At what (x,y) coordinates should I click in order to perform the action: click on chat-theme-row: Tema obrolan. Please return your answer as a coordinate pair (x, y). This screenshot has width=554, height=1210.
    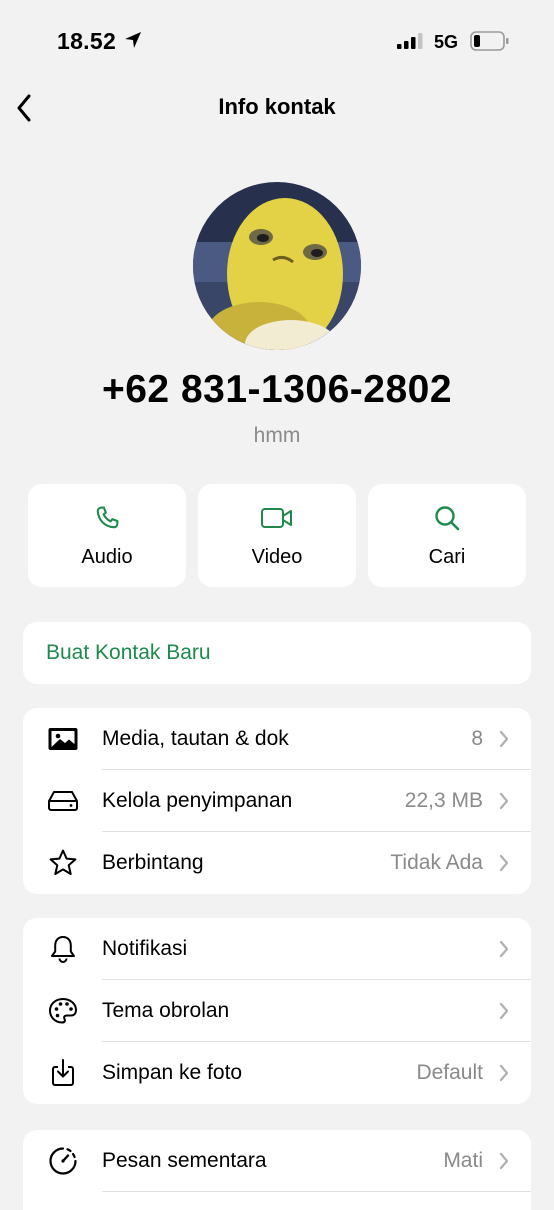
    Looking at the image, I should click on (277, 1011).